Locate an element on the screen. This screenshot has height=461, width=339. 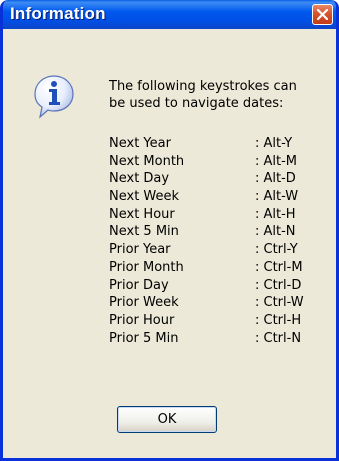
shortcut-row: Prior Week : Ctrl-W is located at coordinates (219, 304).